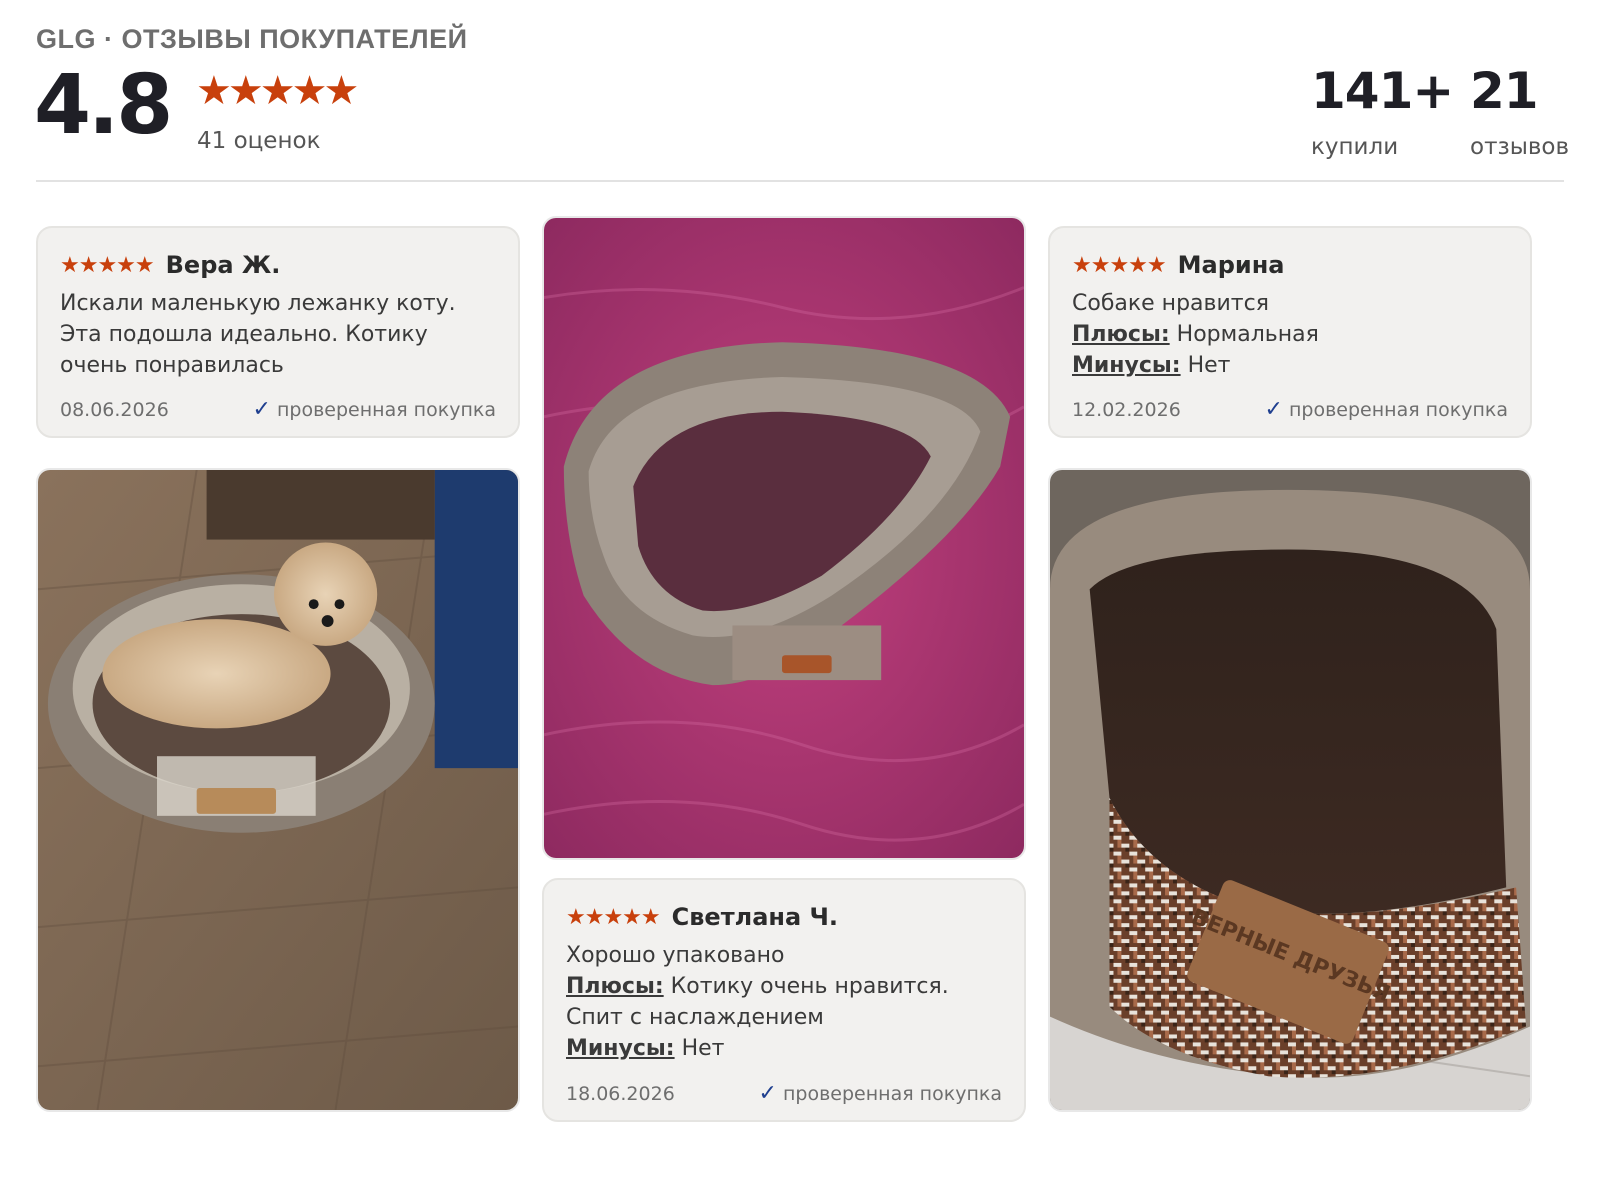 This screenshot has height=1200, width=1600. What do you see at coordinates (103, 105) in the screenshot?
I see `rating-value: 4.8` at bounding box center [103, 105].